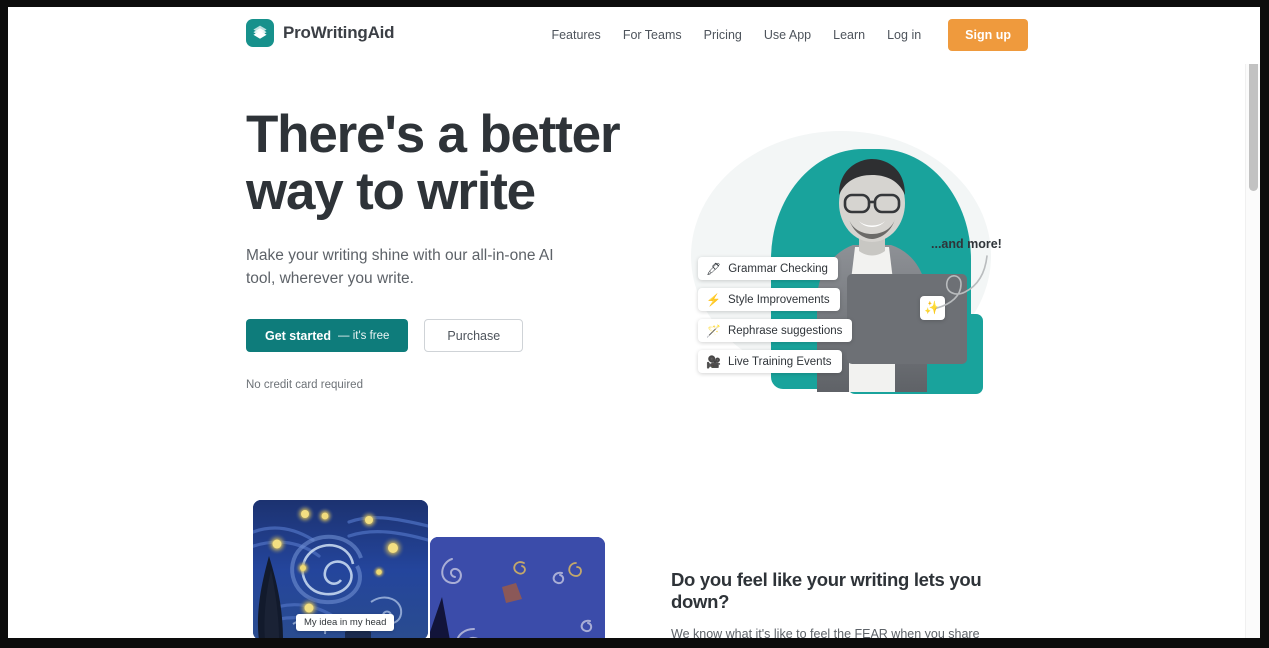  I want to click on doodle-drawing, so click(517, 587).